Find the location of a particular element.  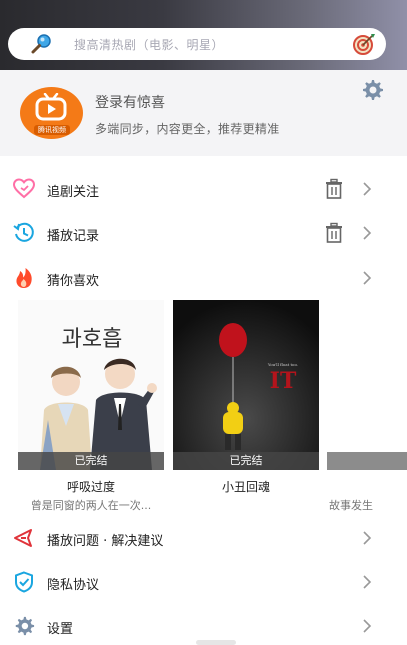

poster-image: 과호흡 已完结 is located at coordinates (91, 385).